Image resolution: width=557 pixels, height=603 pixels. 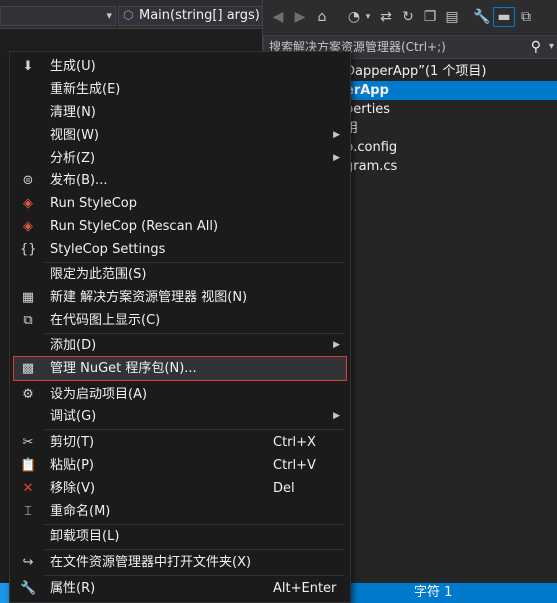 I want to click on member-dropdown-label: Main(string[] args), so click(x=199, y=15).